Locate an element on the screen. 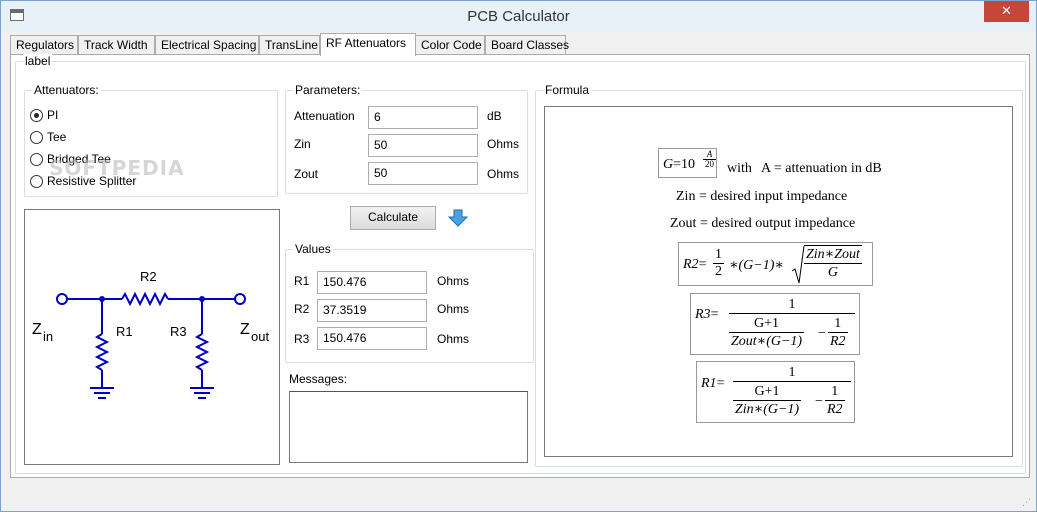 Image resolution: width=1037 pixels, height=512 pixels. attenuators-label: Attenuators: is located at coordinates (66, 90).